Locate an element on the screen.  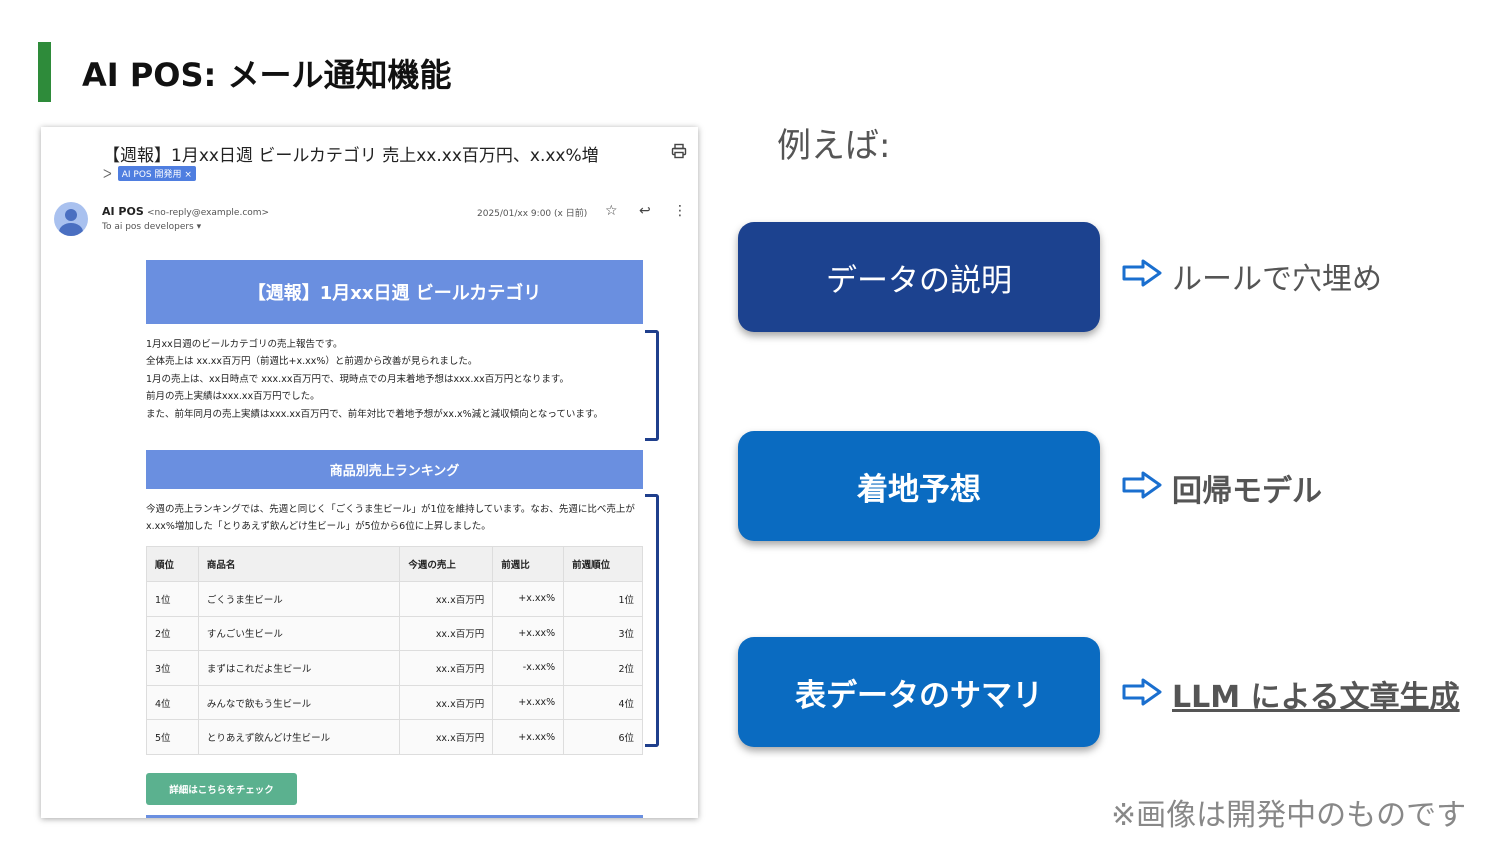
table-row: 2位 すんごい生ビール xx.x百万円 +x.xx% 3位 is located at coordinates (394, 633).